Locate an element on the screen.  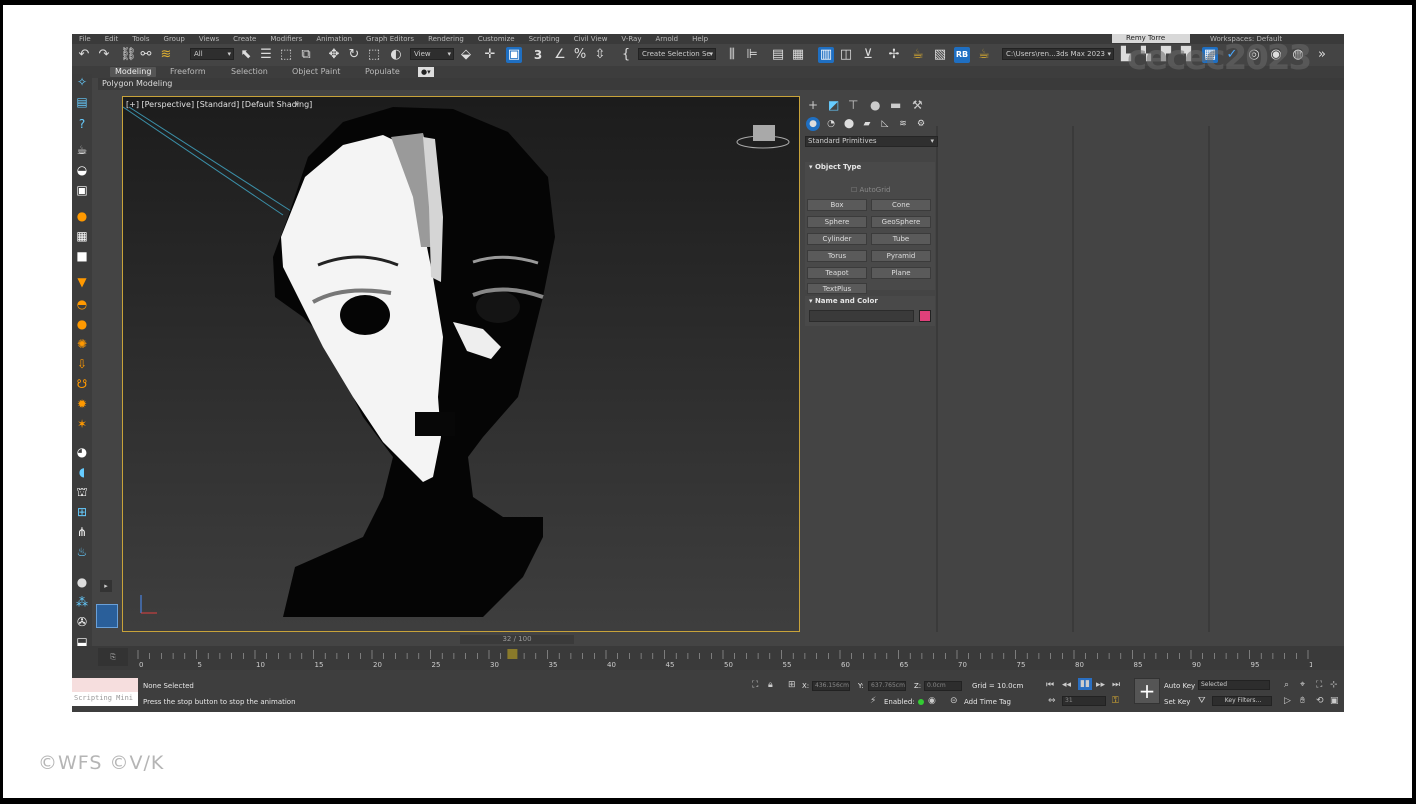
region-select-icon: ⬚ is located at coordinates (286, 55).